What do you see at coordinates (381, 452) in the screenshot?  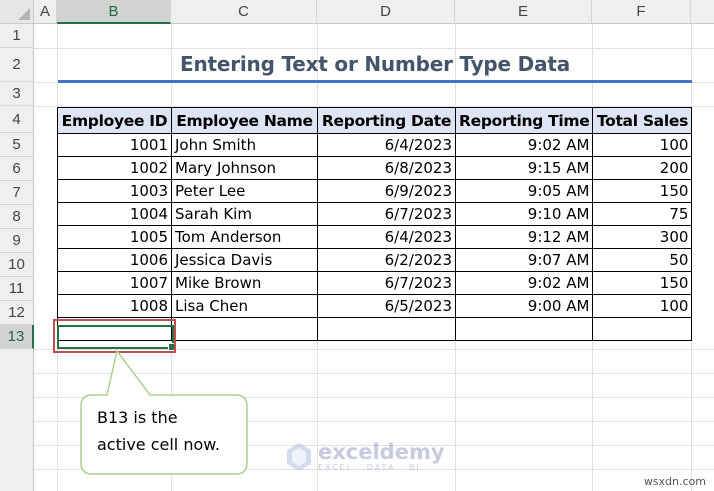 I see `watermark-name: exceldemy` at bounding box center [381, 452].